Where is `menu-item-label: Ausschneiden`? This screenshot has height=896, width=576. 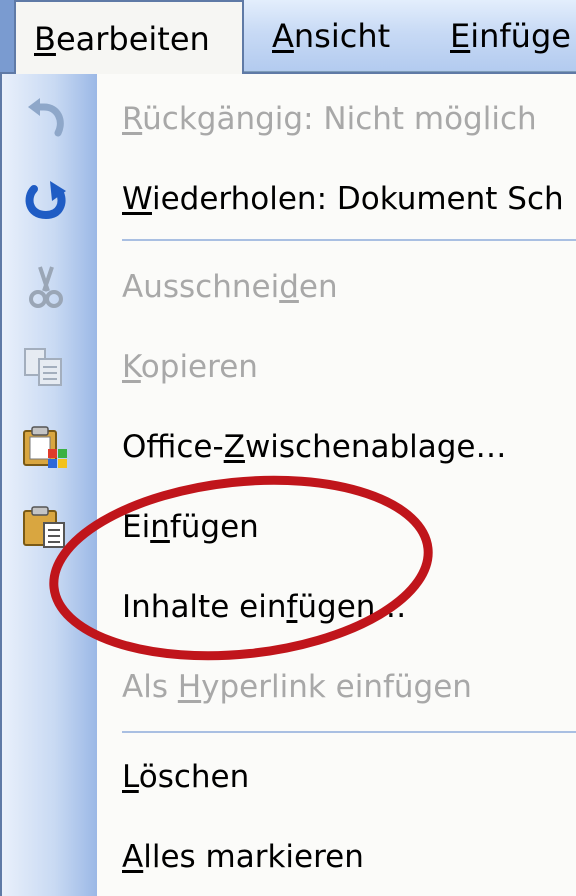
menu-item-label: Ausschneiden is located at coordinates (230, 287).